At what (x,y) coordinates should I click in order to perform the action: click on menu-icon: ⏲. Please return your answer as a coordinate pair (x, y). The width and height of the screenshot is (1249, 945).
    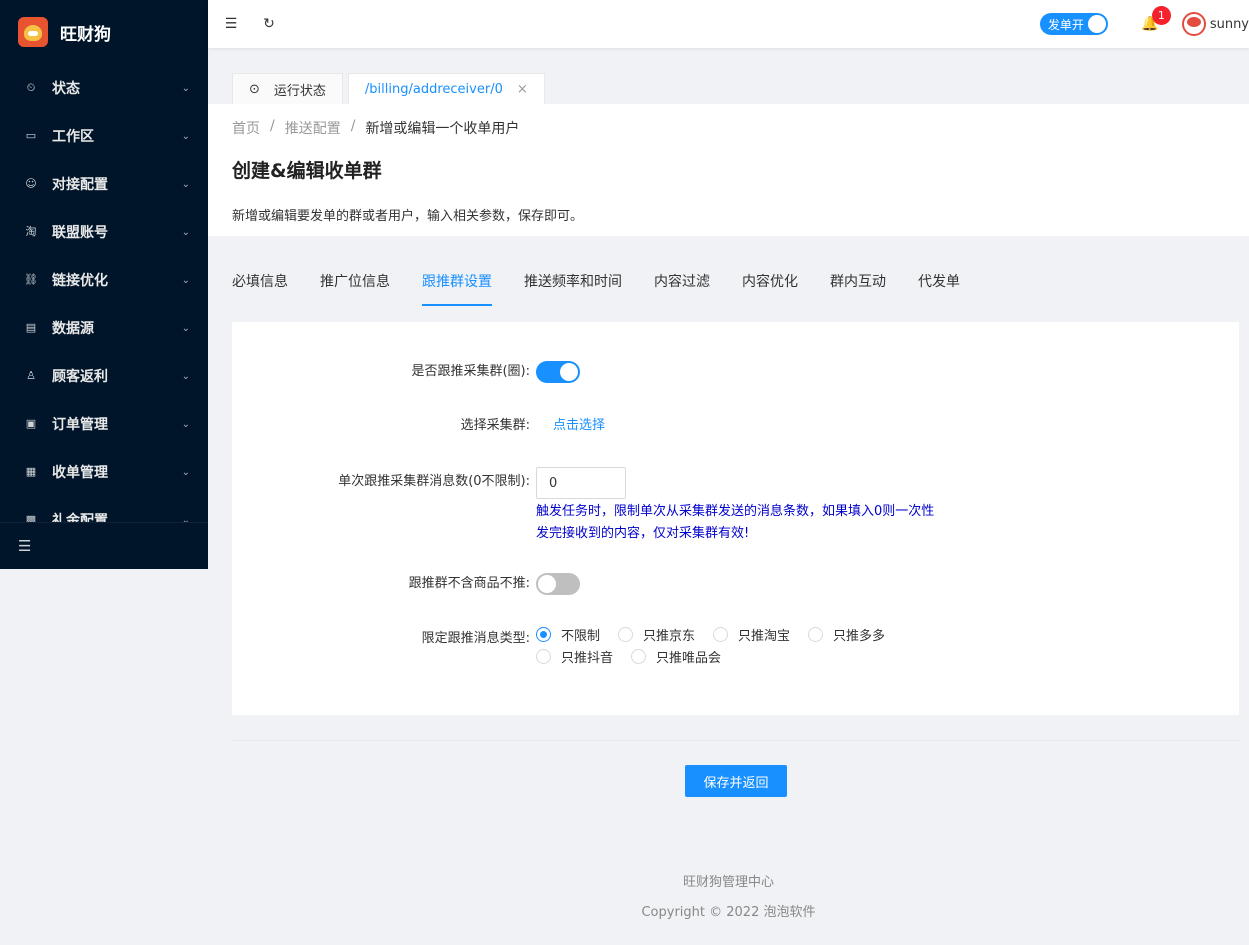
    Looking at the image, I should click on (31, 87).